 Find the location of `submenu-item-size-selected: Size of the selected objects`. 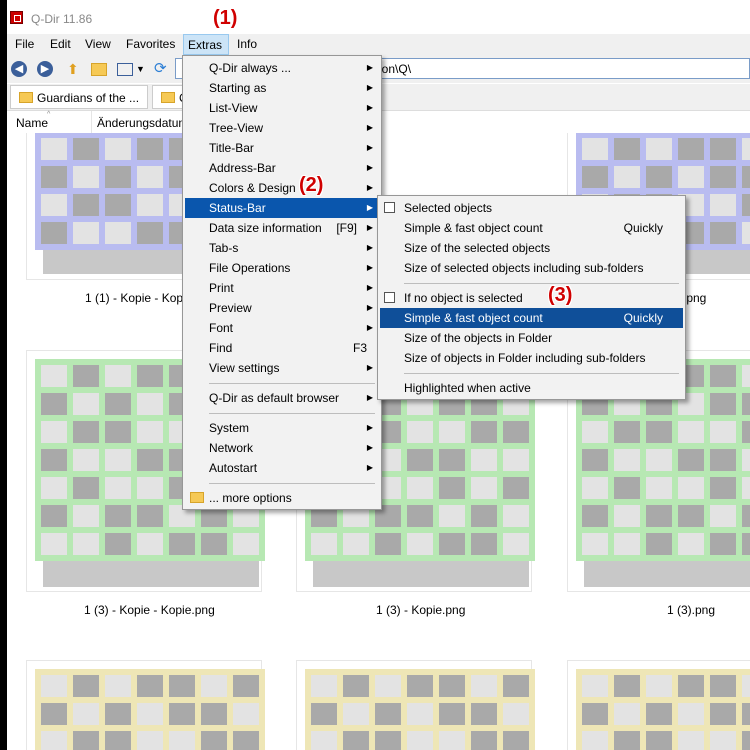

submenu-item-size-selected: Size of the selected objects is located at coordinates (531, 248).